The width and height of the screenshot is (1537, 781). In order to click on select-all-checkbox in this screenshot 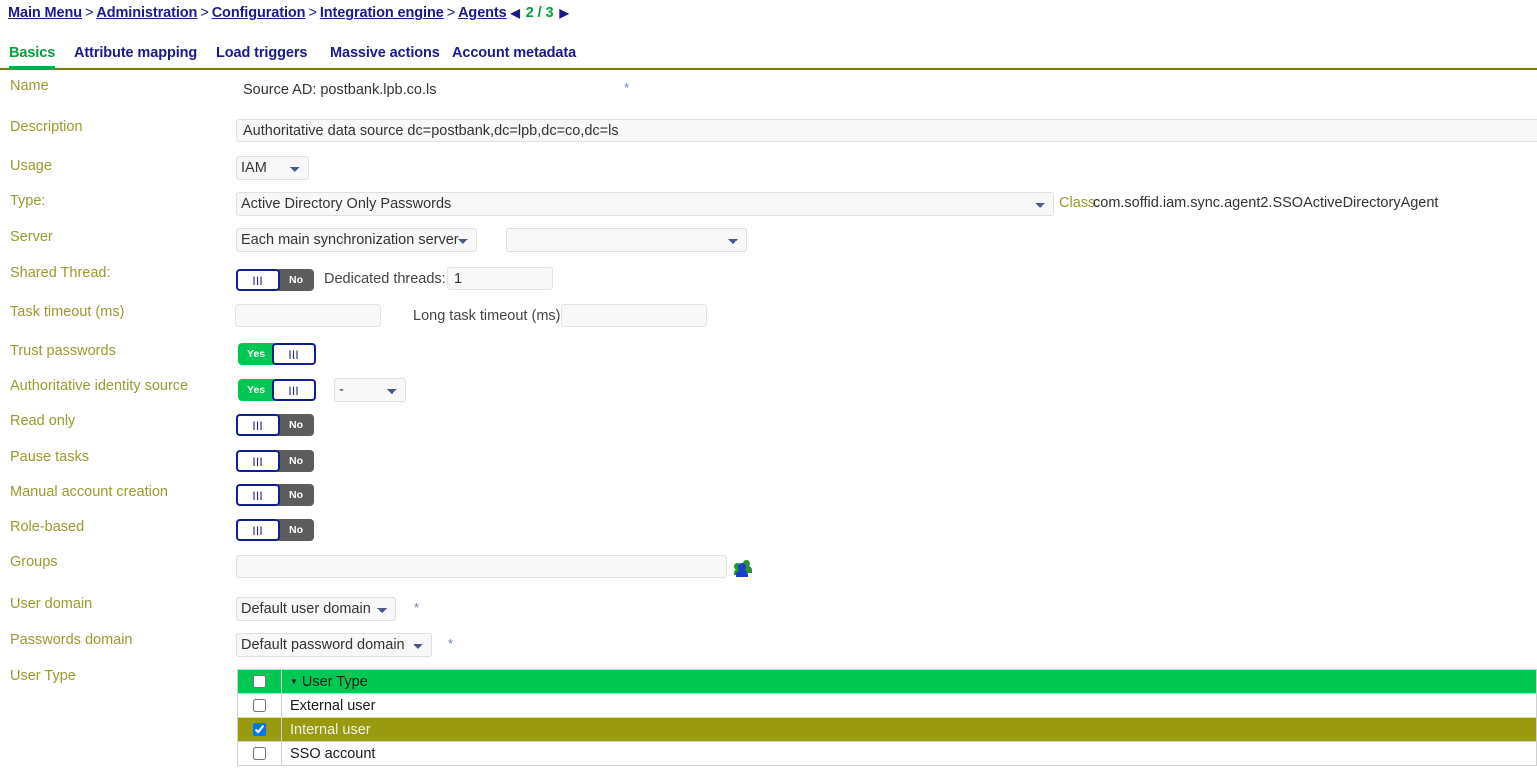, I will do `click(259, 682)`.